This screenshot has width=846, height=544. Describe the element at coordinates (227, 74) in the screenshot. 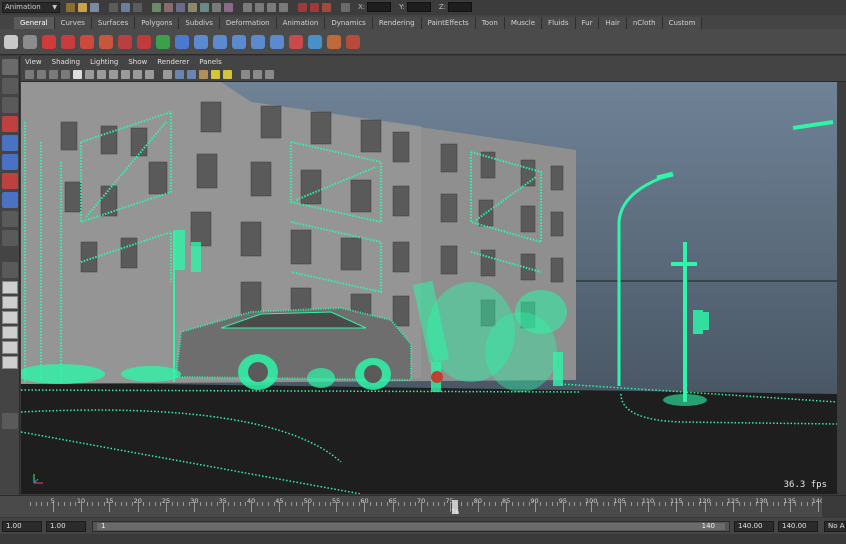

I see `all-lights-icon` at that location.